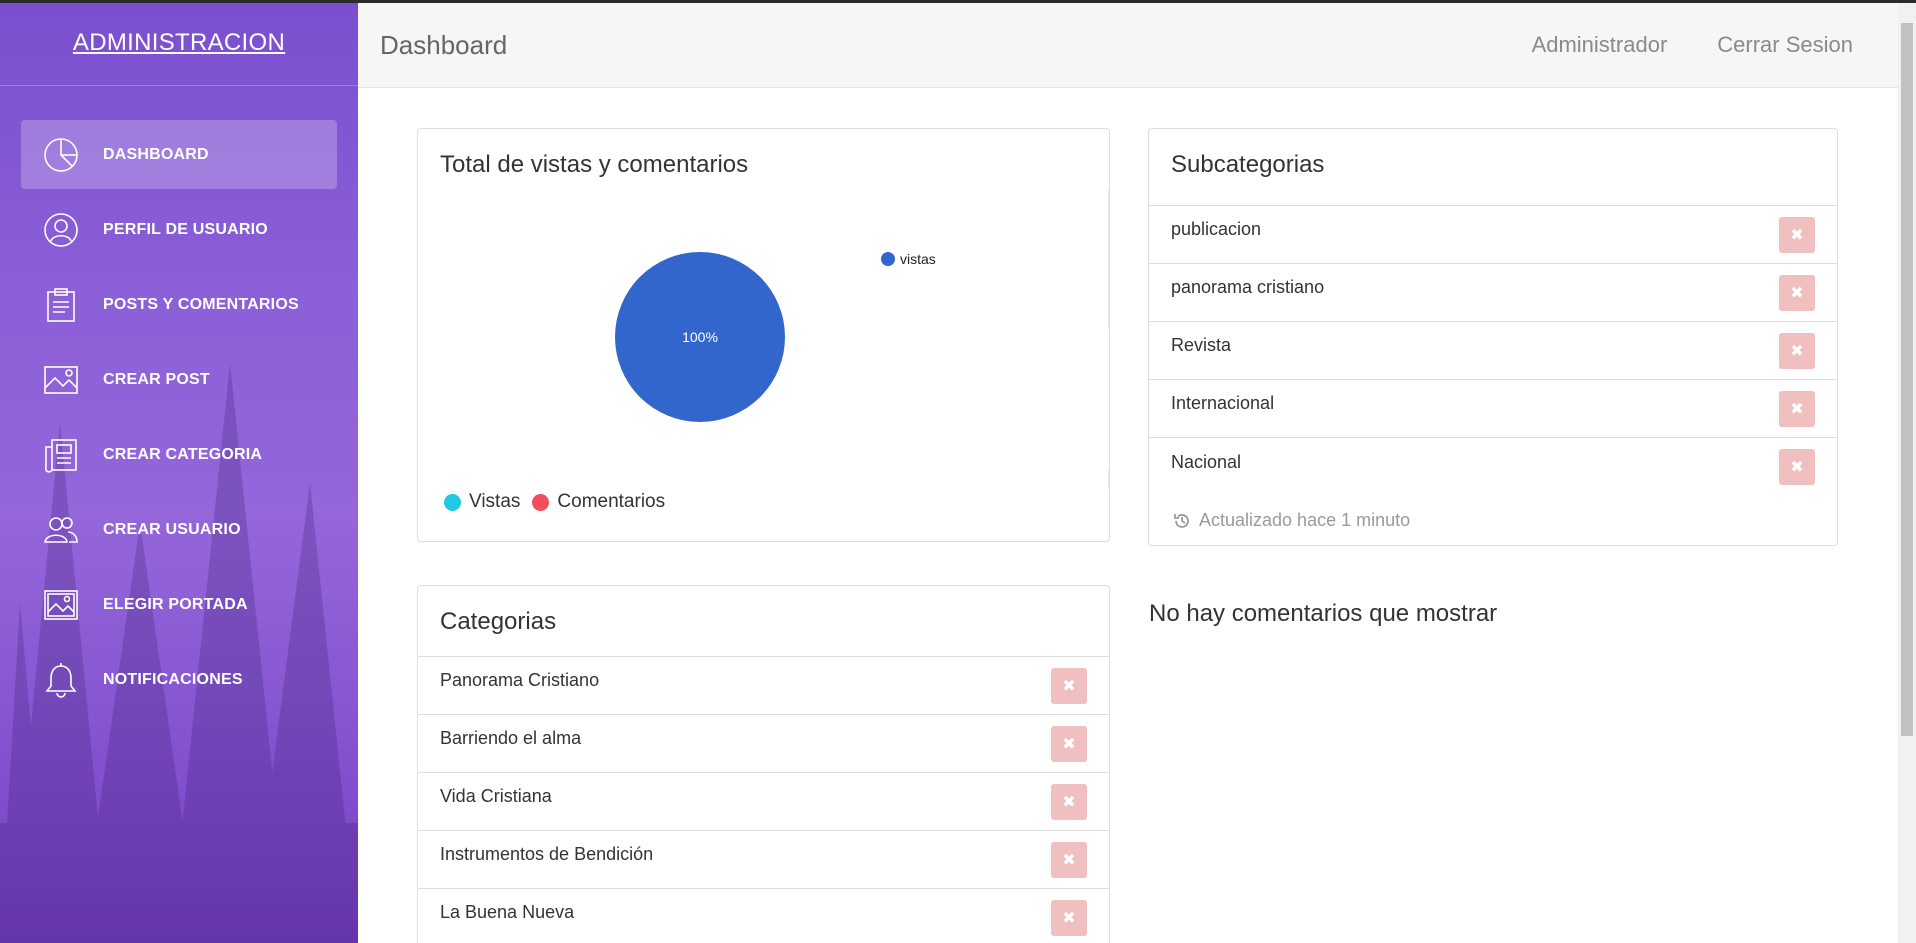  What do you see at coordinates (452, 502) in the screenshot?
I see `legend-dot-vistas` at bounding box center [452, 502].